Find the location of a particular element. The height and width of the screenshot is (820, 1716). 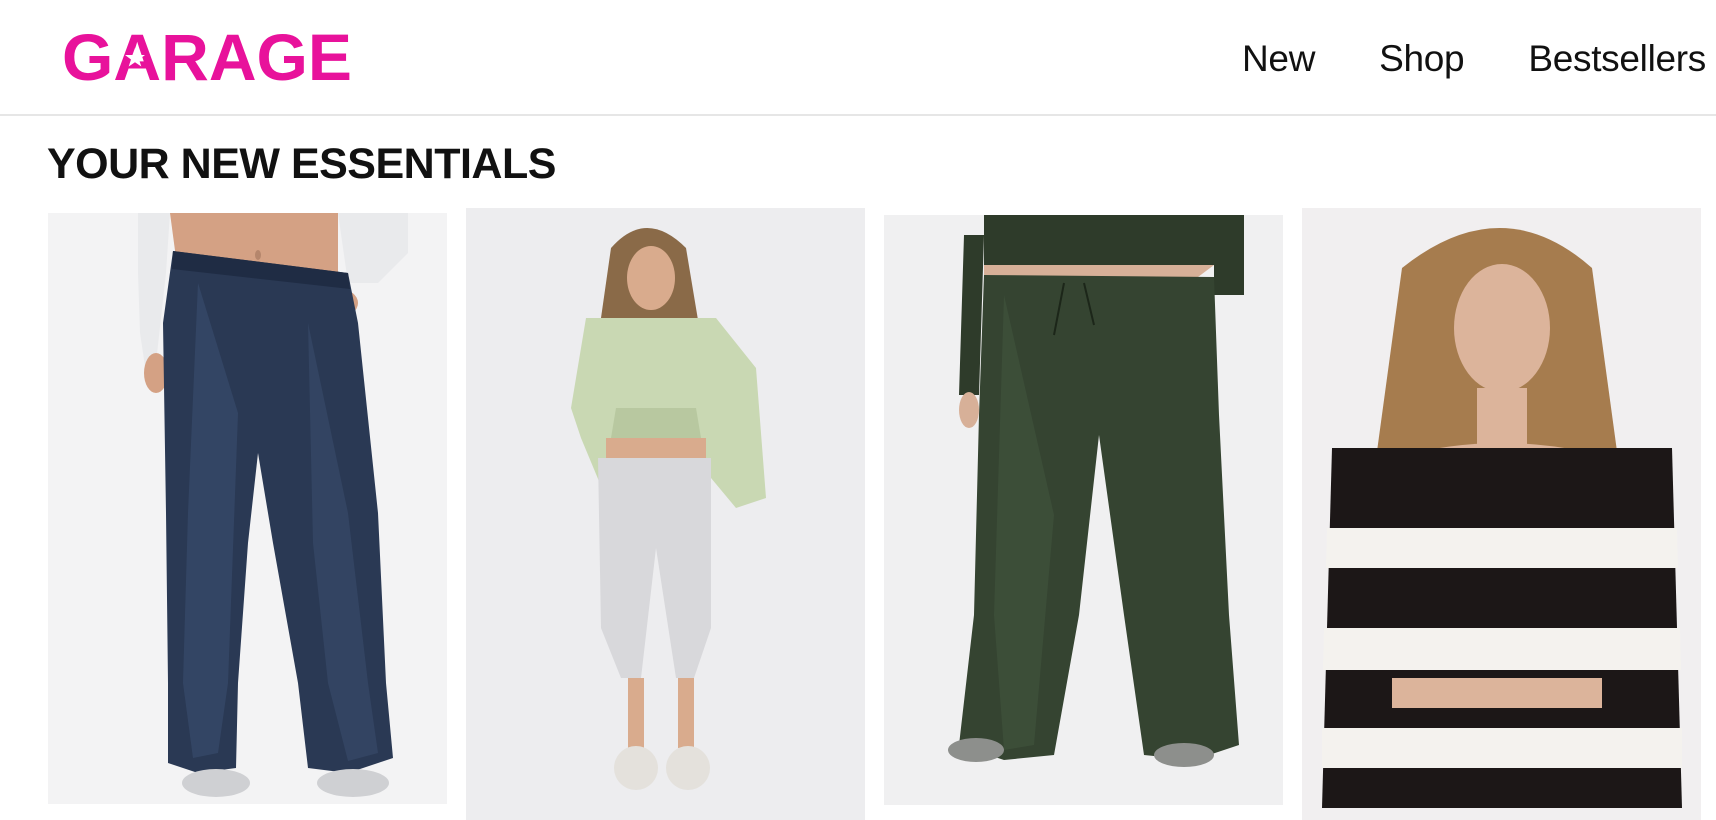

site-header: GARAGE New Shop Bestsellers is located at coordinates (858, 58).